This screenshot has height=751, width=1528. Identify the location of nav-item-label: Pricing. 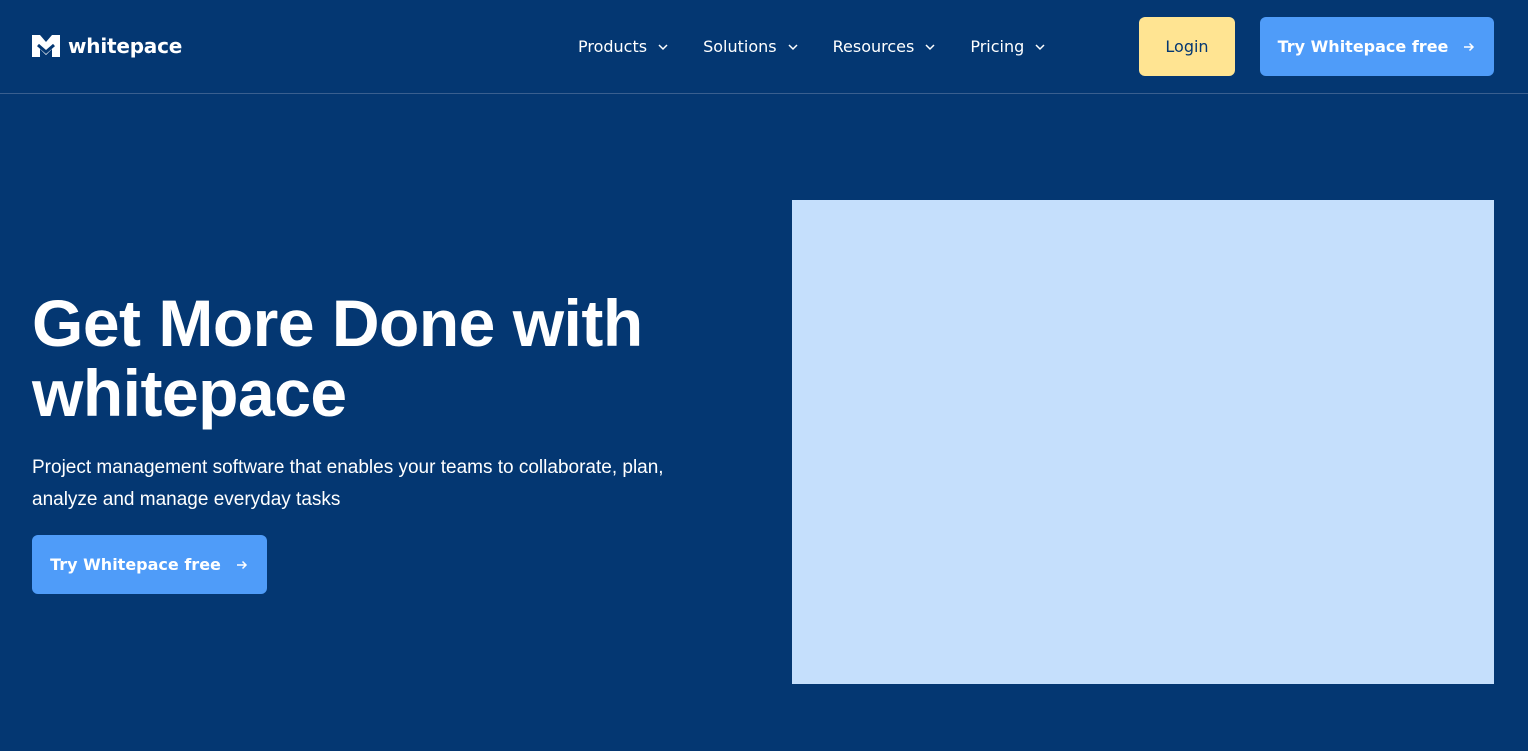
(997, 46).